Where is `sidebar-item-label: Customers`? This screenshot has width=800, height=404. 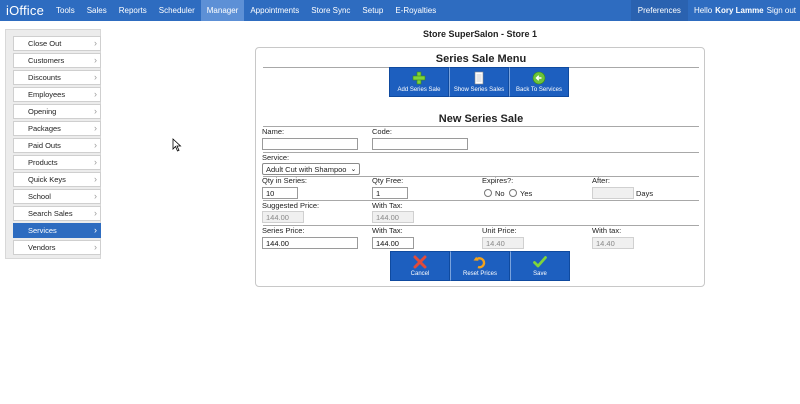
sidebar-item-label: Customers is located at coordinates (46, 60).